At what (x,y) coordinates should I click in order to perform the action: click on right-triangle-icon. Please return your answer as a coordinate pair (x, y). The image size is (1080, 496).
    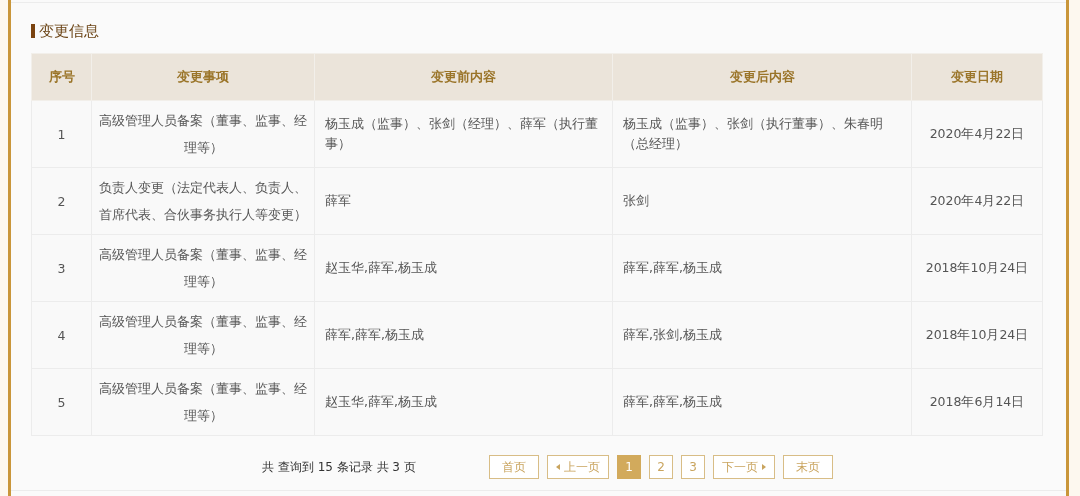
    Looking at the image, I should click on (764, 467).